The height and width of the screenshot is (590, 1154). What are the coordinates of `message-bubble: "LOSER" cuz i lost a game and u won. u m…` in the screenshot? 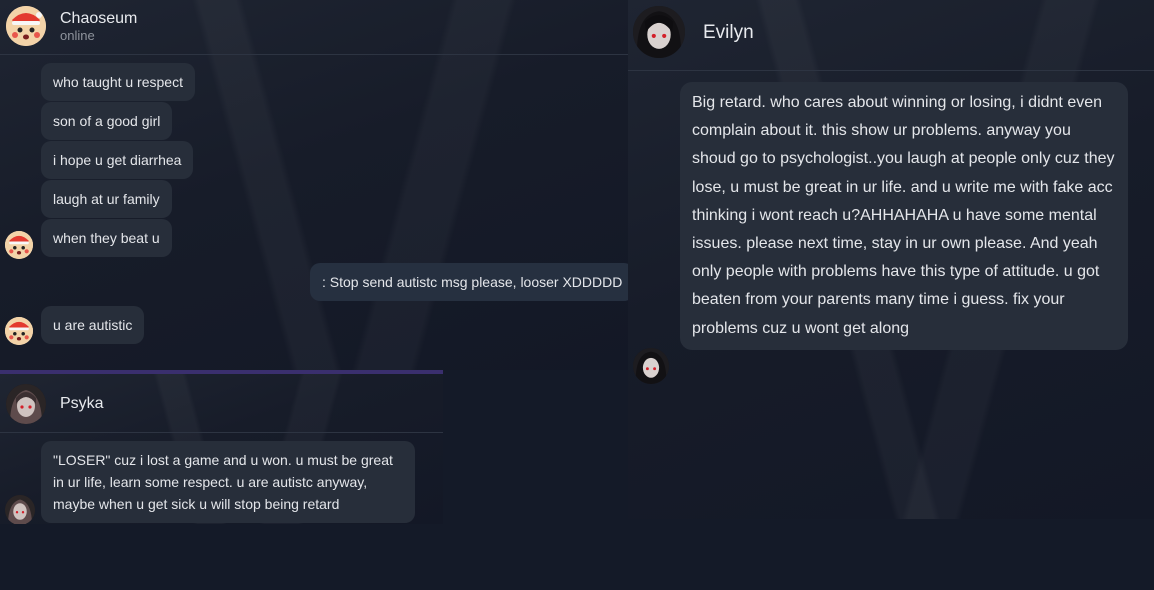 It's located at (228, 482).